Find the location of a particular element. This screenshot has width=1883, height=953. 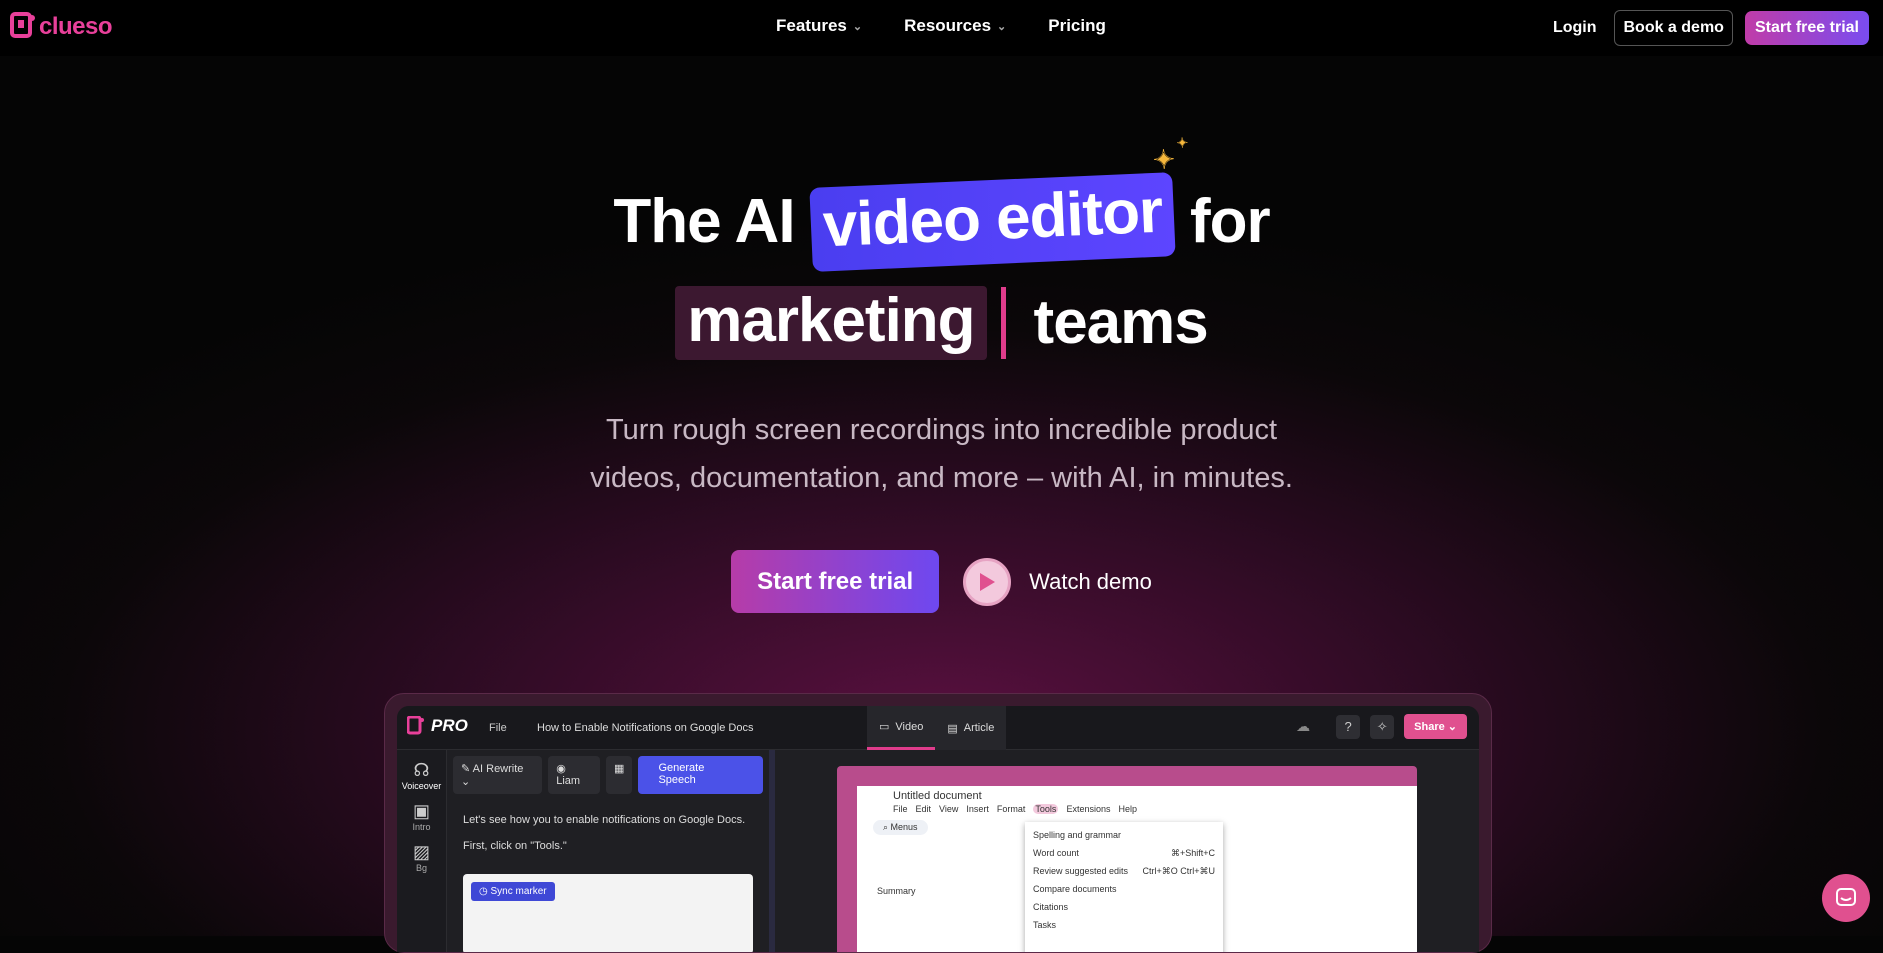

nav-resources: Resources ⌄ is located at coordinates (955, 26).